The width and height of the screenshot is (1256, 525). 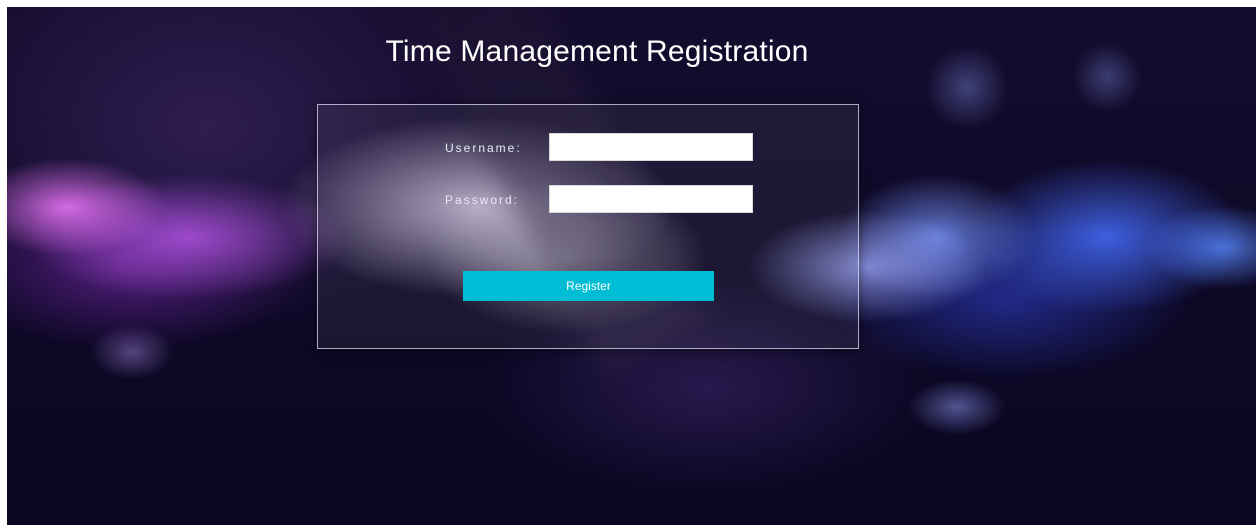 I want to click on password-label: Password:, so click(x=482, y=200).